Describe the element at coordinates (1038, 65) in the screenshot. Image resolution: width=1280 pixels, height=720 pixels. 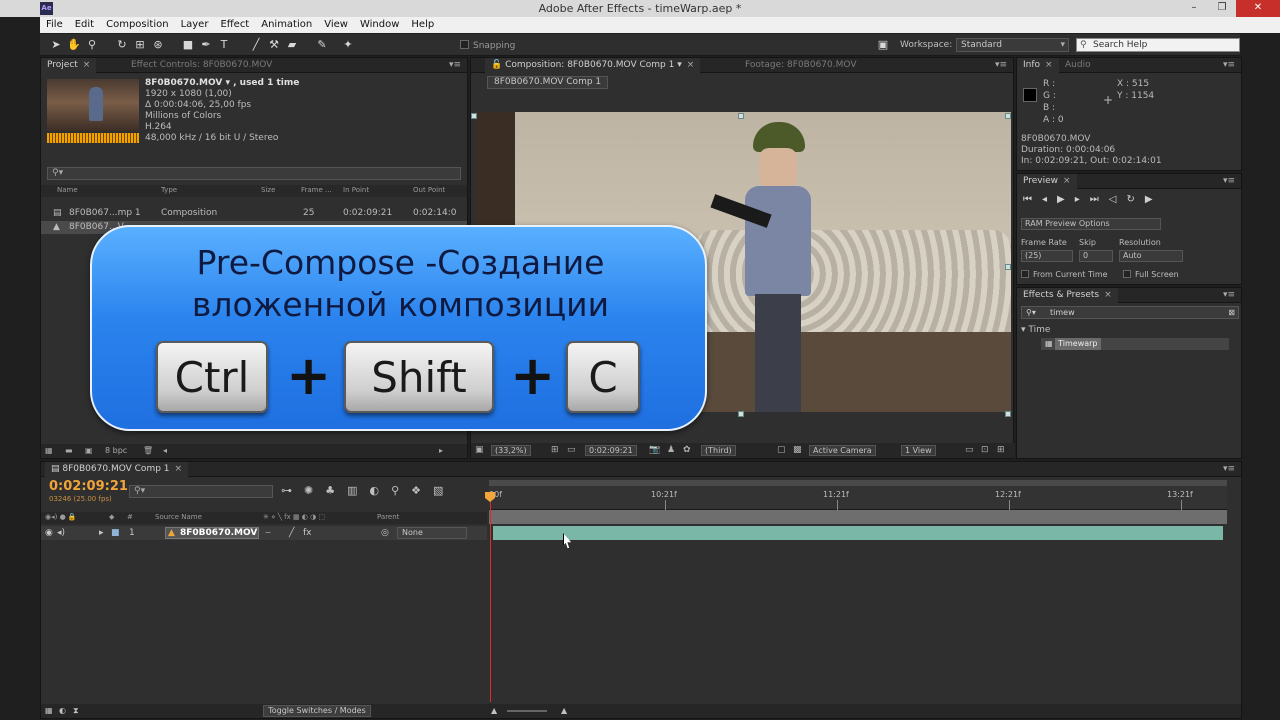
I see `tab-info: Info ×` at that location.